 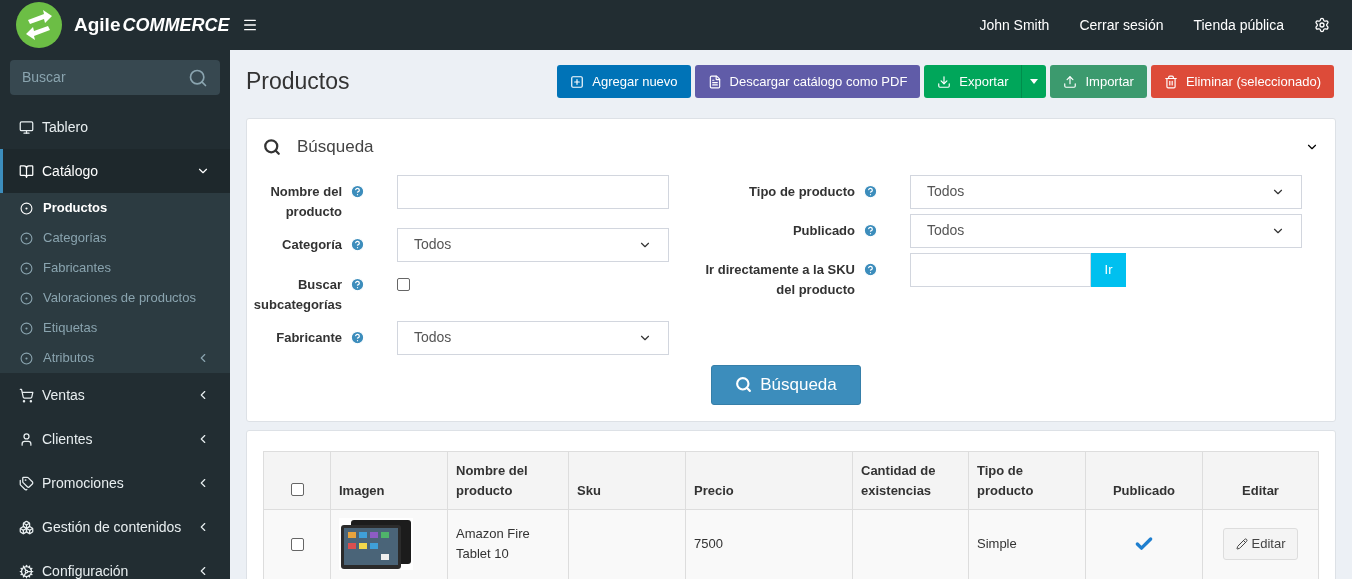 I want to click on field-label: Fabricante, so click(x=309, y=337).